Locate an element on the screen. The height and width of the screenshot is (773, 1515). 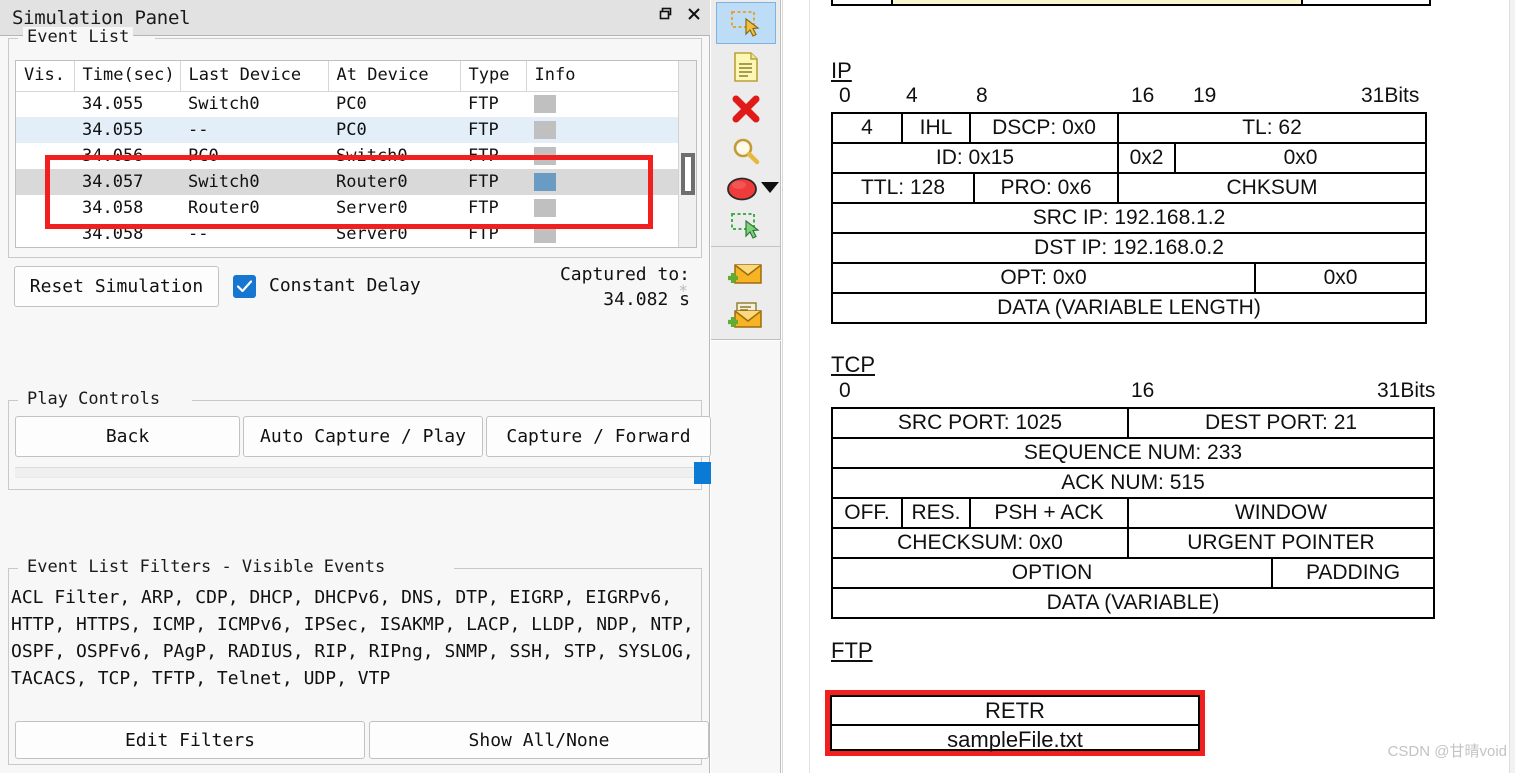
table-row: 34.058 -- Server0 FTP is located at coordinates (347, 234).